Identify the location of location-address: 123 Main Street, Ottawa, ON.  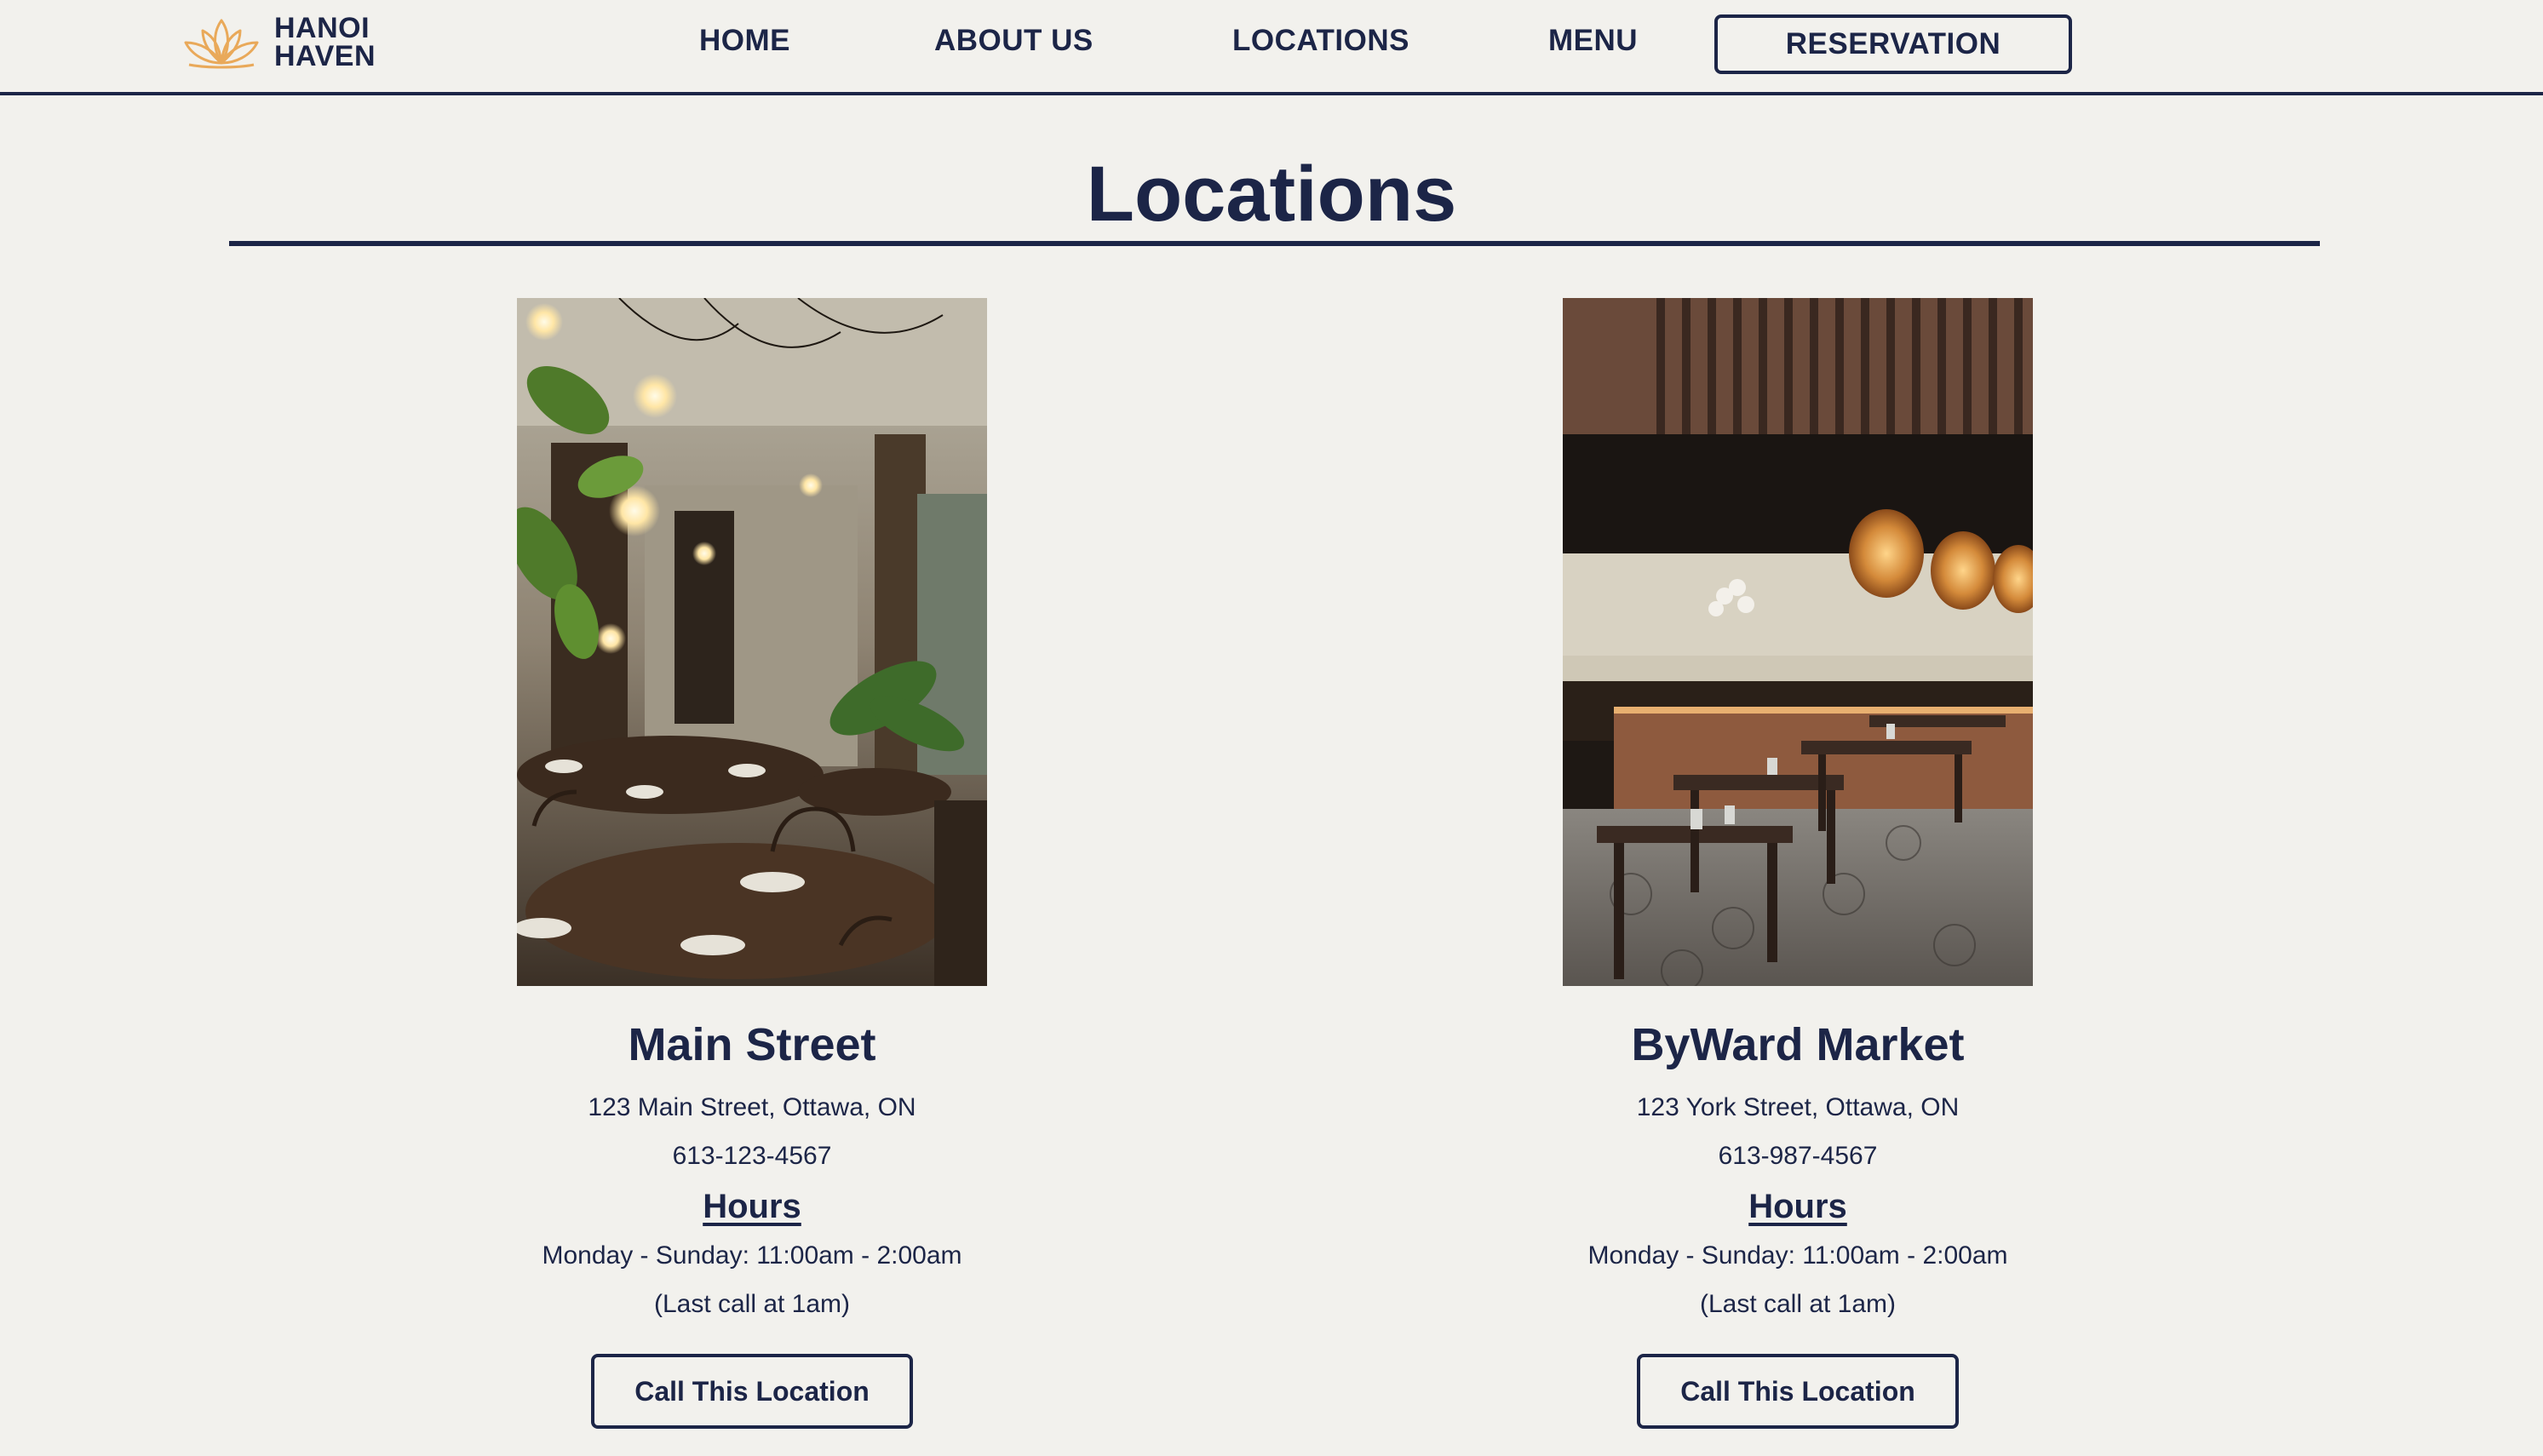
(752, 1107).